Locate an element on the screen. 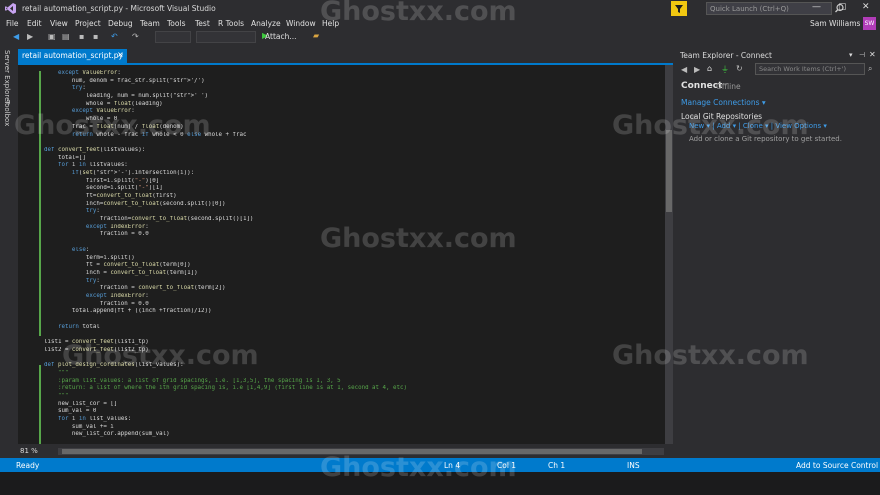 This screenshot has height=495, width=880. code-line: new_list_cor = [] is located at coordinates (351, 405).